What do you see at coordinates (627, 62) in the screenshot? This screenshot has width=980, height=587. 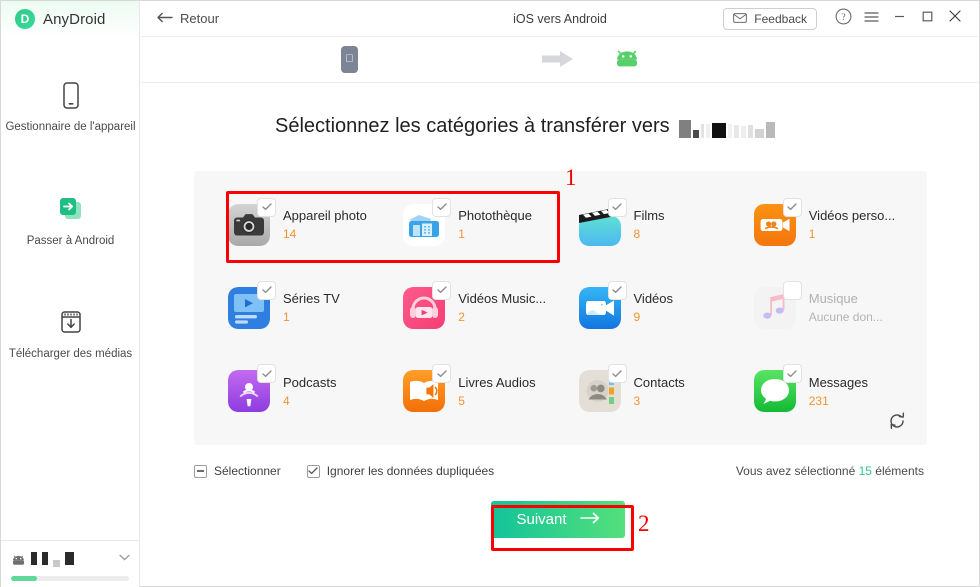 I see `android-robot-icon` at bounding box center [627, 62].